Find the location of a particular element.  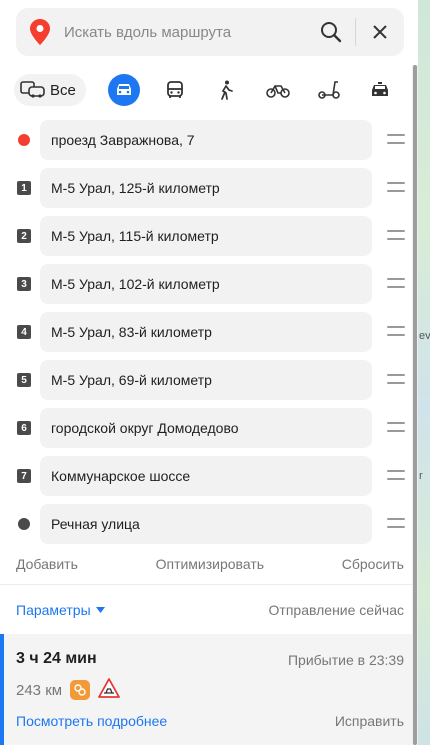

departure-time-button: Отправление сейчас is located at coordinates (336, 610).